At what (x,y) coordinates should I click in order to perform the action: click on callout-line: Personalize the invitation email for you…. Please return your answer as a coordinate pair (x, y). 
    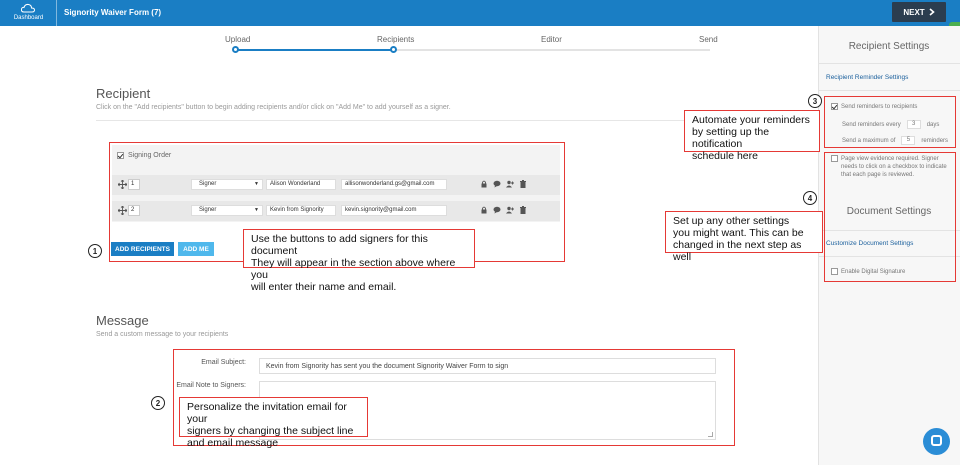
    Looking at the image, I should click on (267, 413).